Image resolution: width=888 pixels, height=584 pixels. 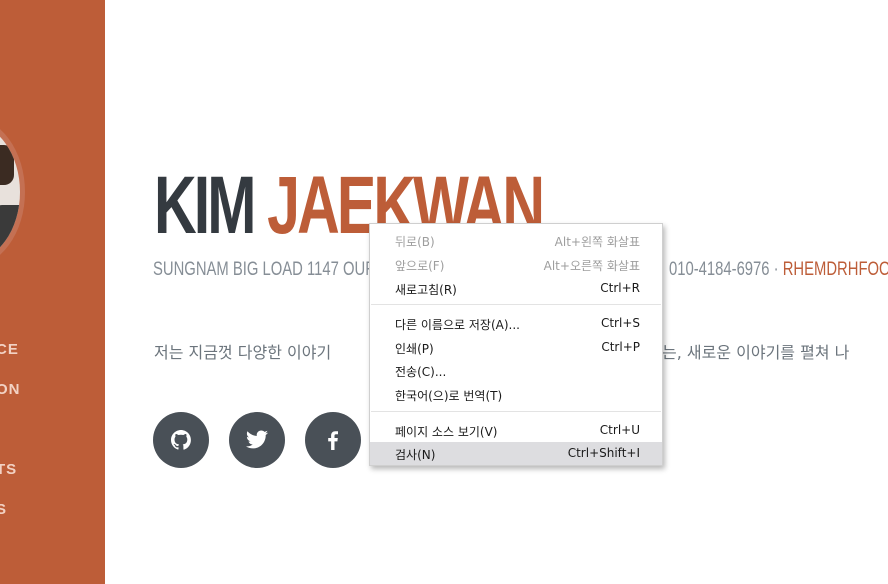 What do you see at coordinates (426, 290) in the screenshot?
I see `menu-item-label: 새로고침(R)` at bounding box center [426, 290].